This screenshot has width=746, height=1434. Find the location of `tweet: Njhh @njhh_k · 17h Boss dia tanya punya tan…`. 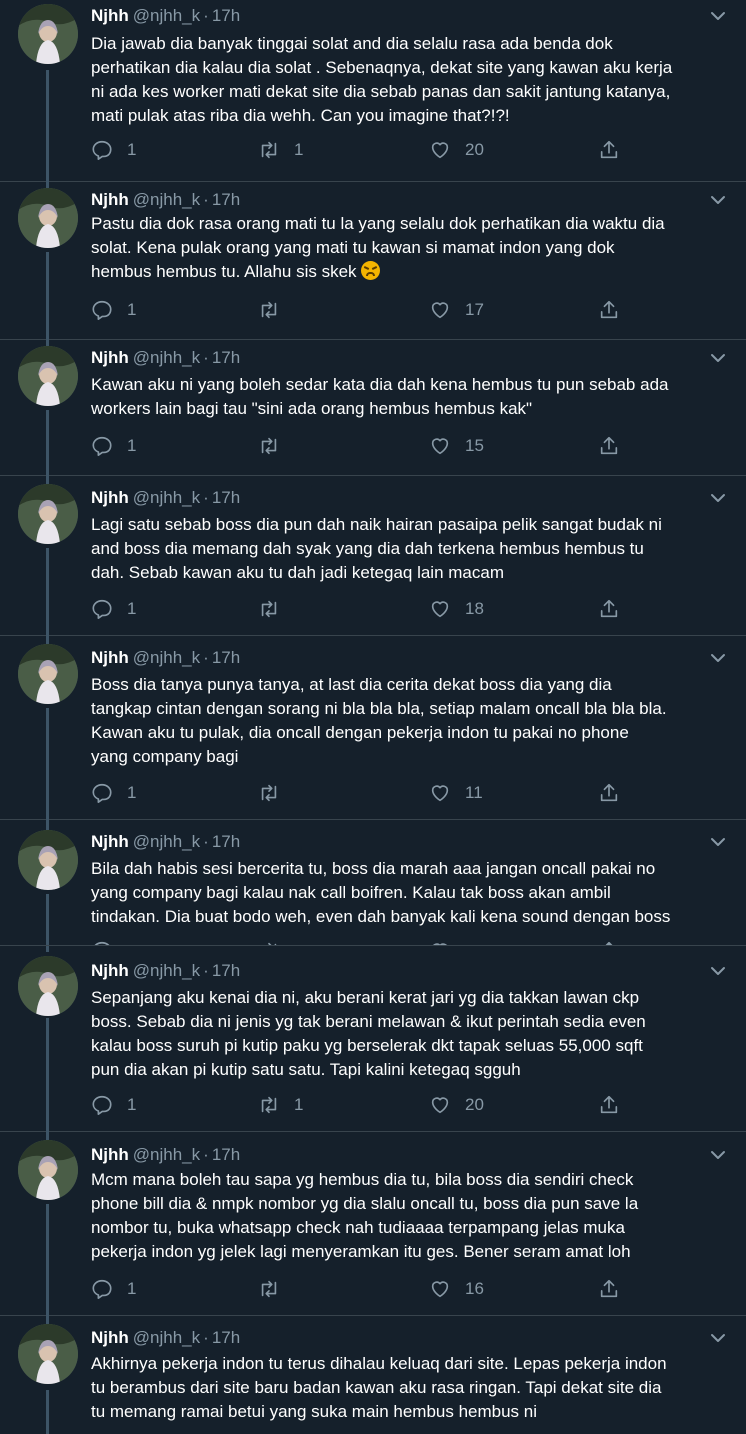

tweet: Njhh @njhh_k · 17h Boss dia tanya punya tan… is located at coordinates (373, 728).